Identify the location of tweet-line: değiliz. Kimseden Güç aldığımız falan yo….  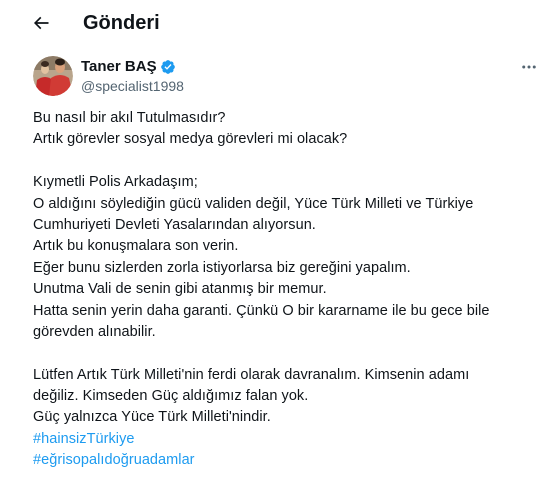
(171, 396).